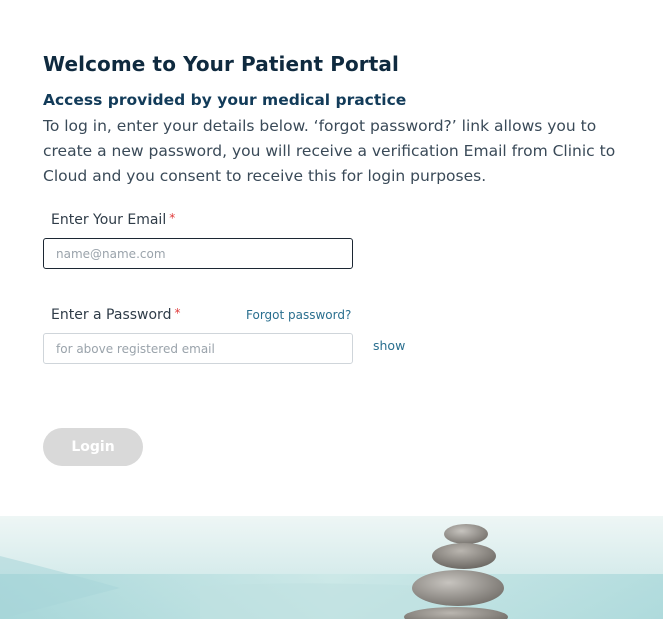 This screenshot has height=619, width=663. Describe the element at coordinates (198, 253) in the screenshot. I see `email-field` at that location.